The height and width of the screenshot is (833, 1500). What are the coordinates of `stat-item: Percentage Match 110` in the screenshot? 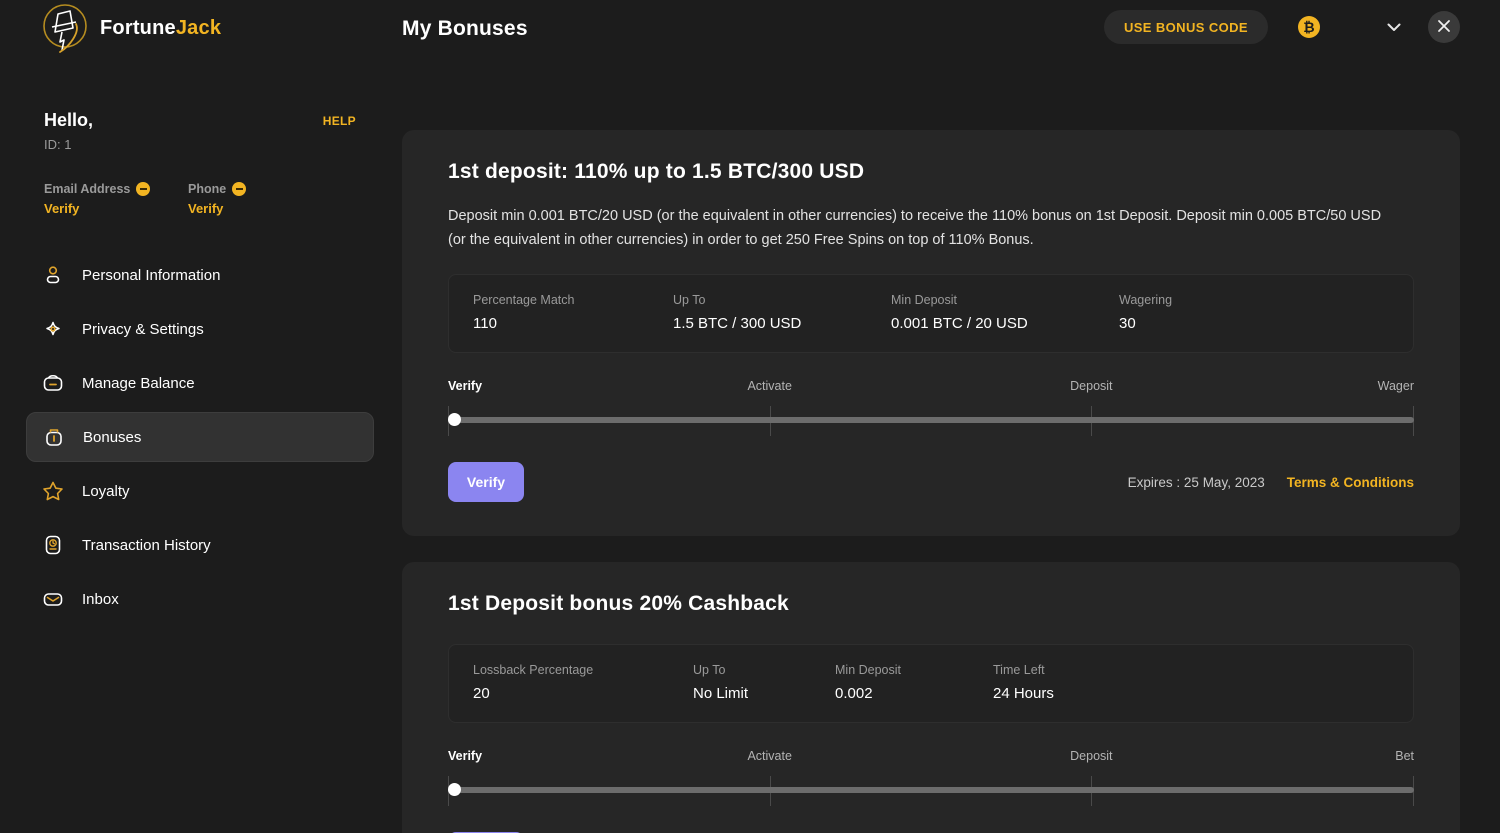 It's located at (573, 312).